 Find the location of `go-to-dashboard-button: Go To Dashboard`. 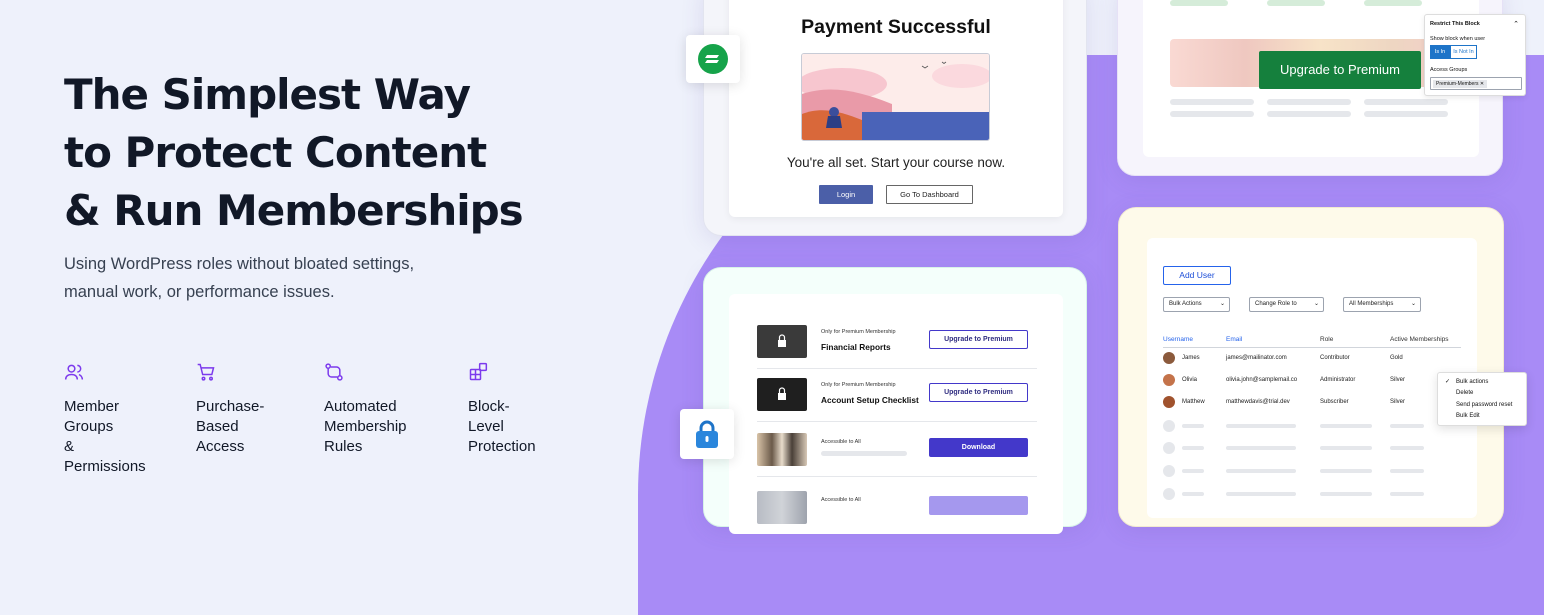

go-to-dashboard-button: Go To Dashboard is located at coordinates (929, 194).